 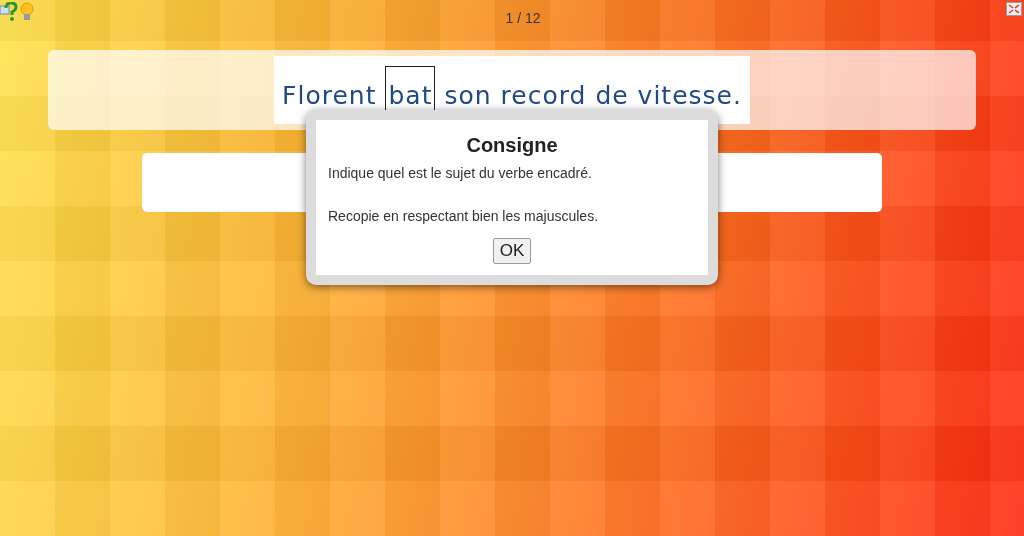 I want to click on ok-button: OK, so click(x=512, y=251).